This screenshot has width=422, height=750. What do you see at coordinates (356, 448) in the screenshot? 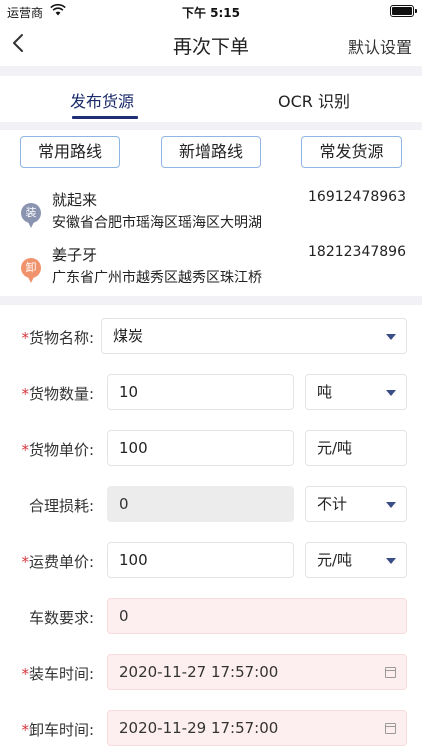
I see `cargo-price-unit: 元/吨` at bounding box center [356, 448].